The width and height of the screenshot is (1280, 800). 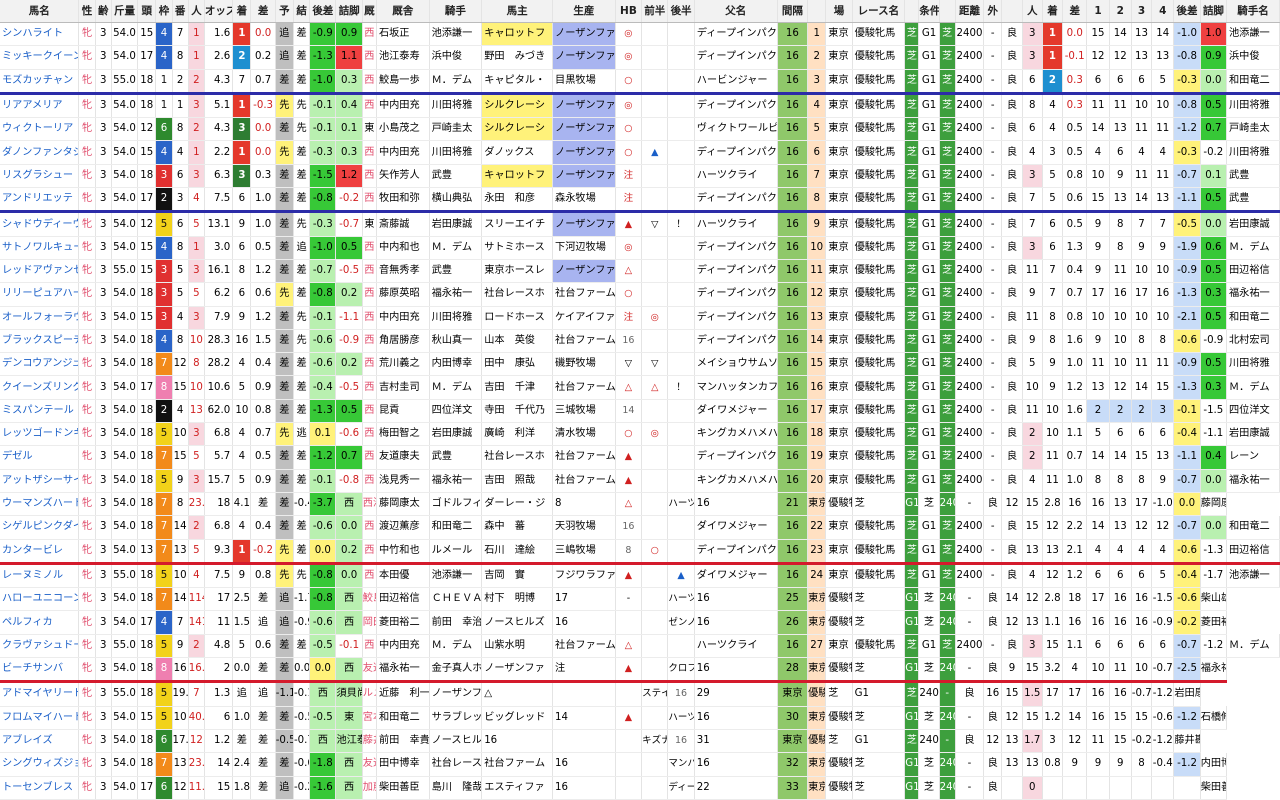 I want to click on cell-c0: オールフォーラヴ, so click(x=40, y=318).